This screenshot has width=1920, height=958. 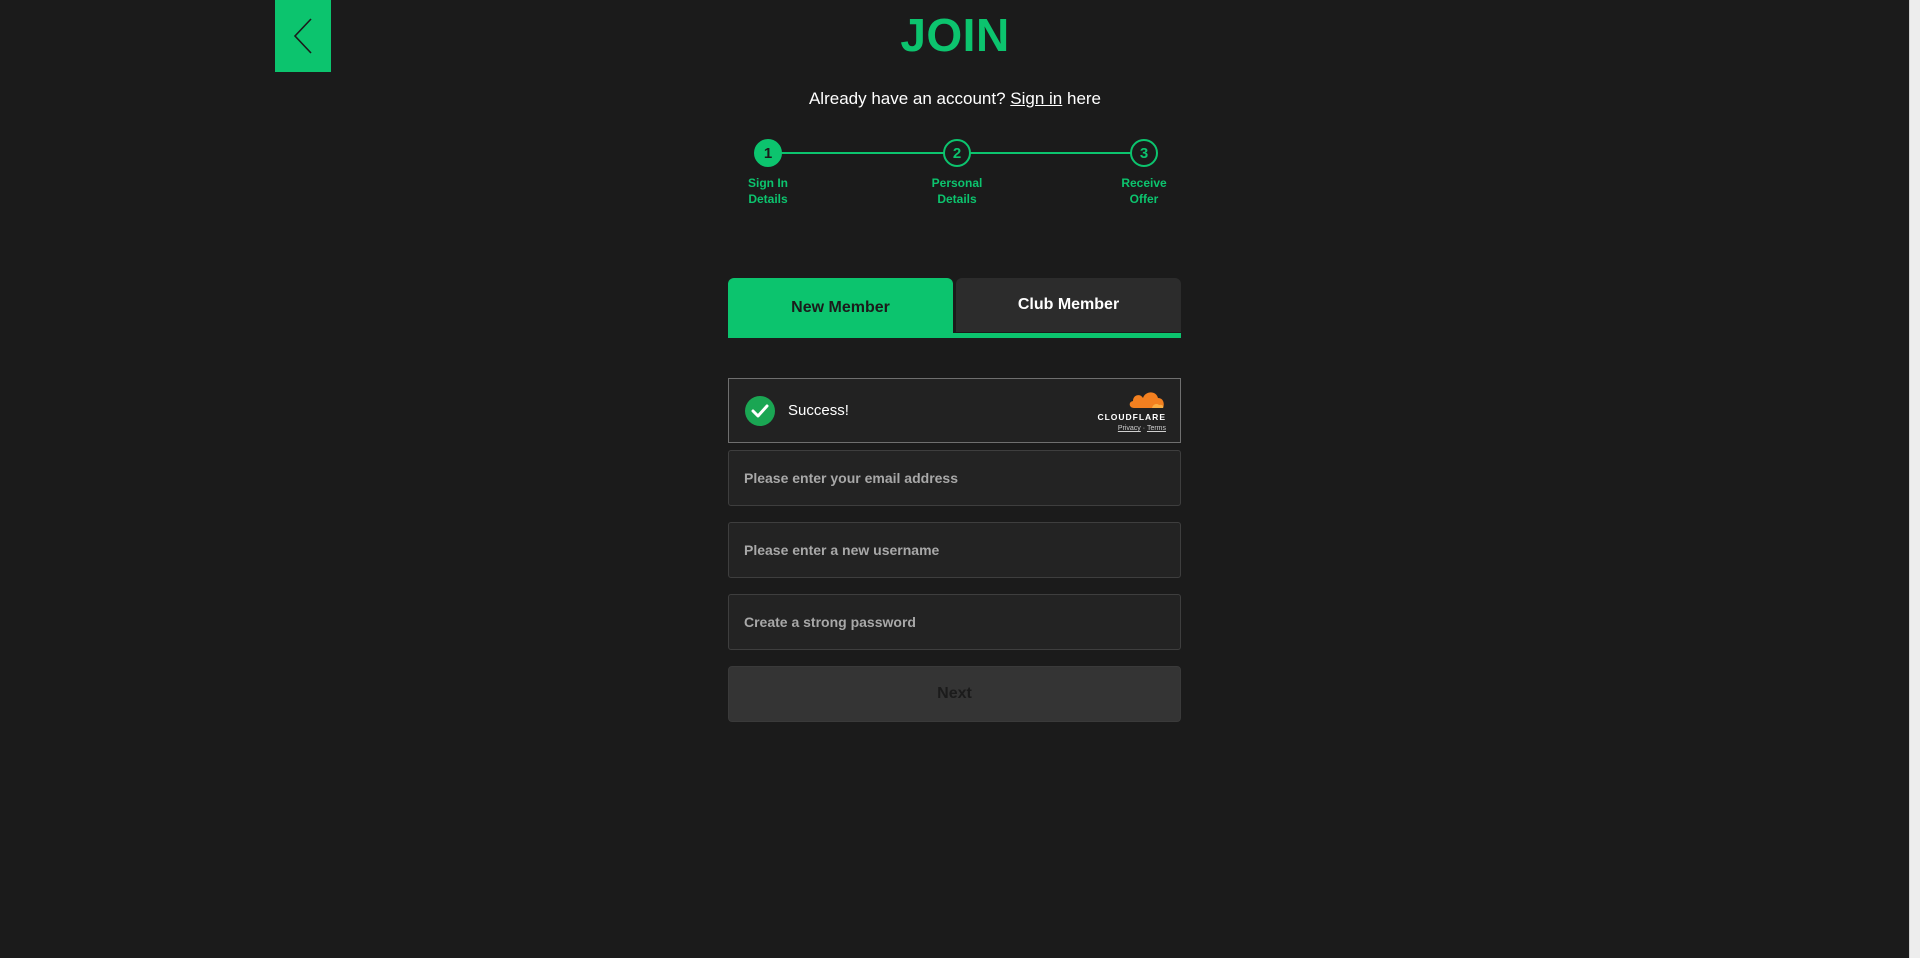 I want to click on cloudflare-wordmark: CLOUDFLARE, so click(x=1131, y=417).